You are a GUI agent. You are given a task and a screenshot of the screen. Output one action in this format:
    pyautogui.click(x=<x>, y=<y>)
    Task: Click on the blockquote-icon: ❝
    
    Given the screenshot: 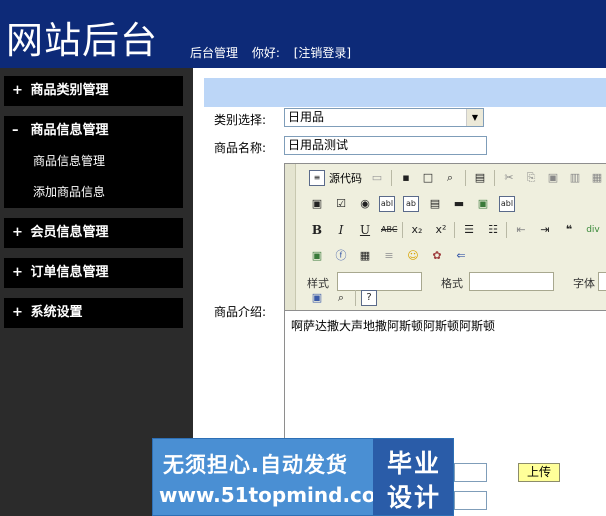 What is the action you would take?
    pyautogui.click(x=569, y=230)
    